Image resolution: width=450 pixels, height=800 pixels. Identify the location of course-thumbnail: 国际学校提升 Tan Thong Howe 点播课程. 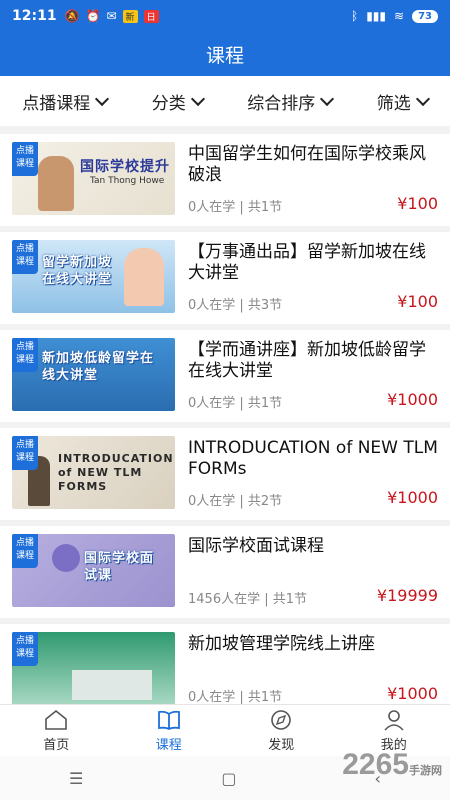
(93, 178).